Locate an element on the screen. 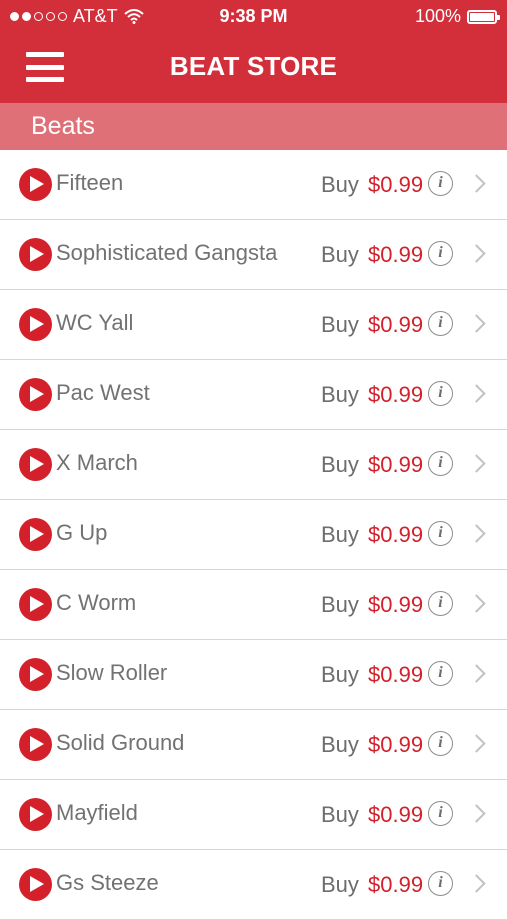 The image size is (507, 920). beat-row: Fifteen Buy $0.99 i is located at coordinates (253, 185).